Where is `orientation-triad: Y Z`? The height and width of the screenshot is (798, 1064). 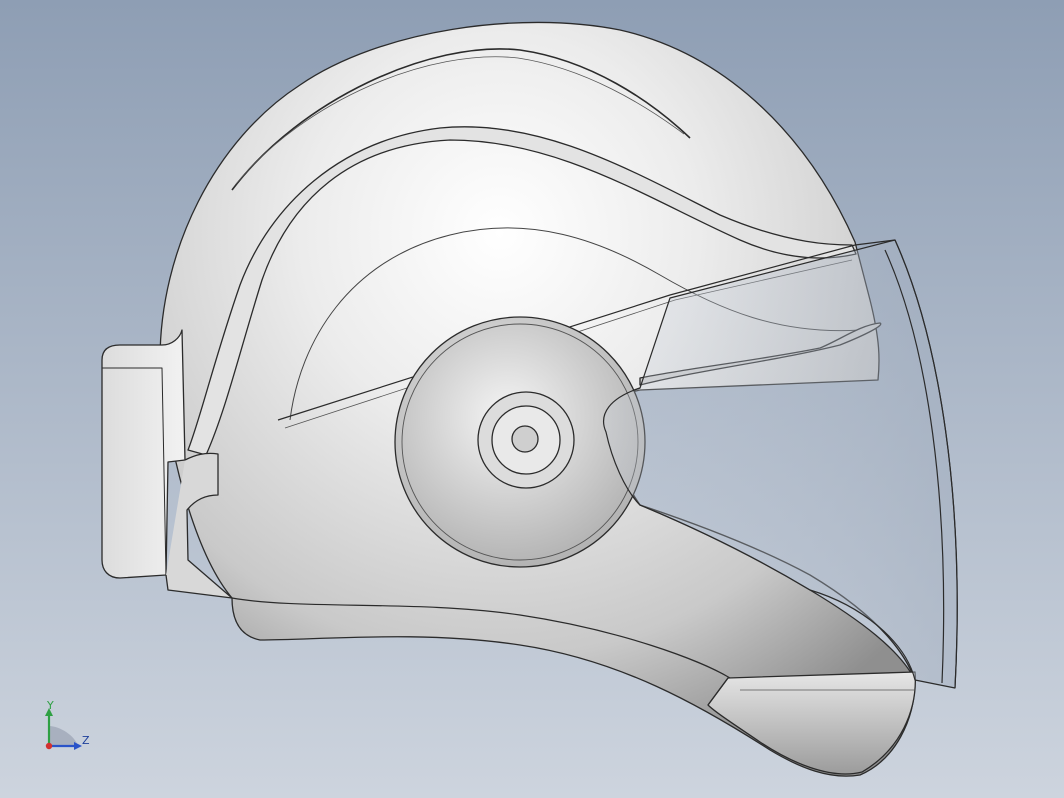
orientation-triad: Y Z is located at coordinates (70, 728).